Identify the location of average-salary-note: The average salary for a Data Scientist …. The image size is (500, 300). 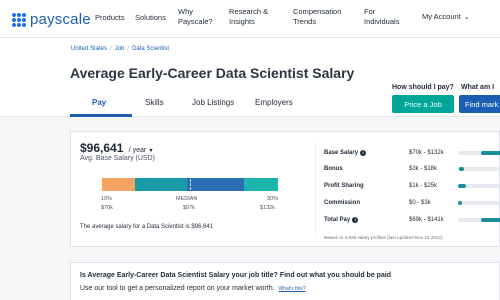
(147, 227).